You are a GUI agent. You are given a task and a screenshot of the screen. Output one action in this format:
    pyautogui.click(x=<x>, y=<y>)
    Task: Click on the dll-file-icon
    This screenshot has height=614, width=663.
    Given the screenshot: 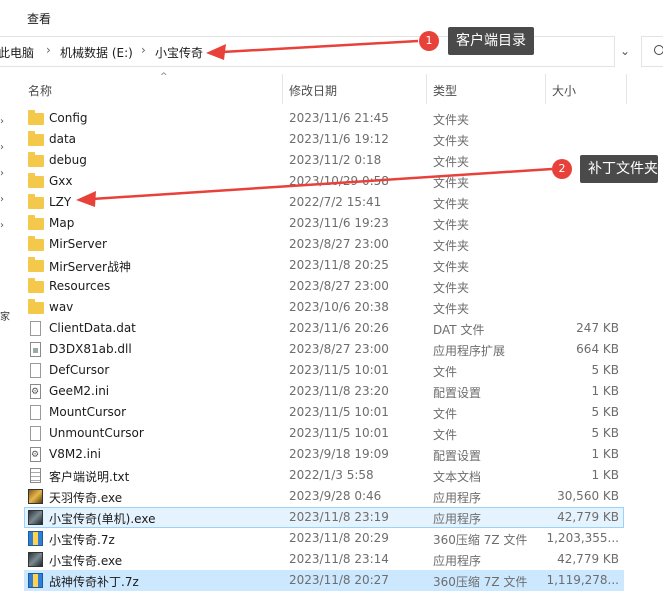 What is the action you would take?
    pyautogui.click(x=35, y=349)
    